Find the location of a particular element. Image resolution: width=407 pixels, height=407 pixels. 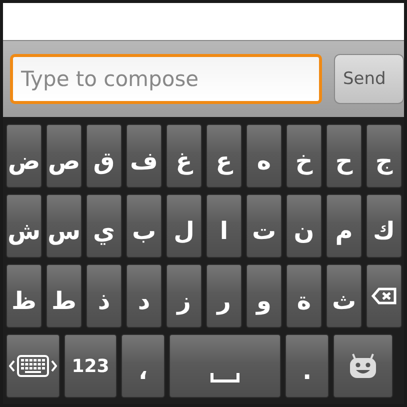

backspace-key is located at coordinates (384, 296).